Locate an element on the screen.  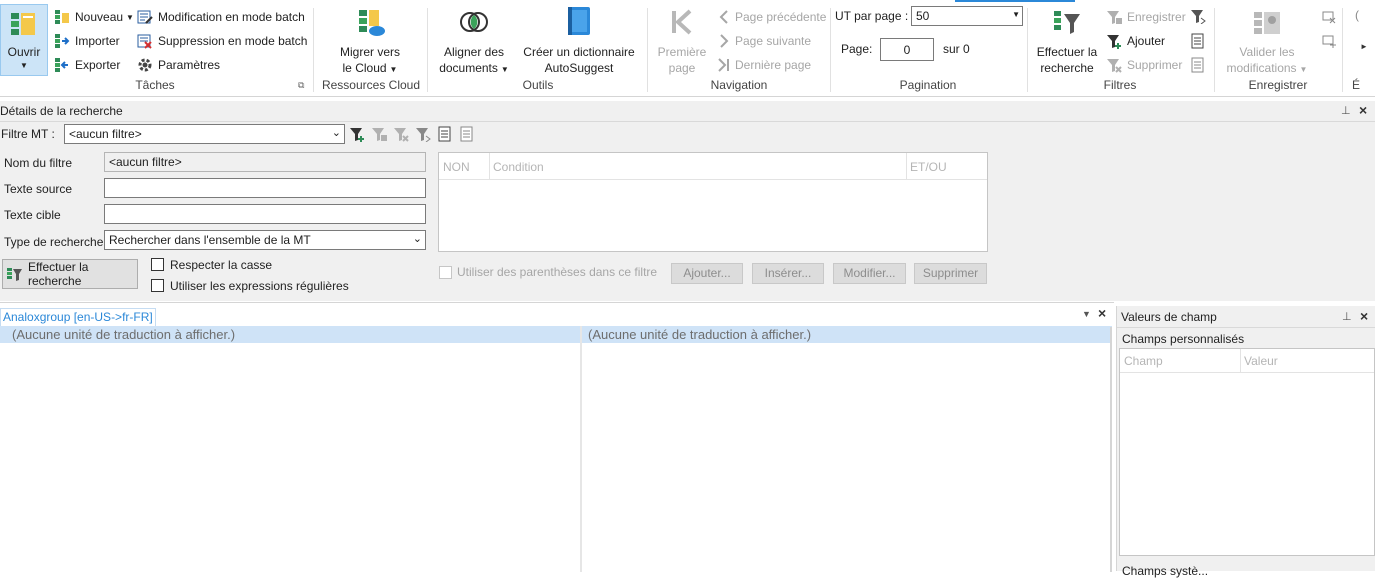
condition-delete-button: Supprimer is located at coordinates (950, 273).